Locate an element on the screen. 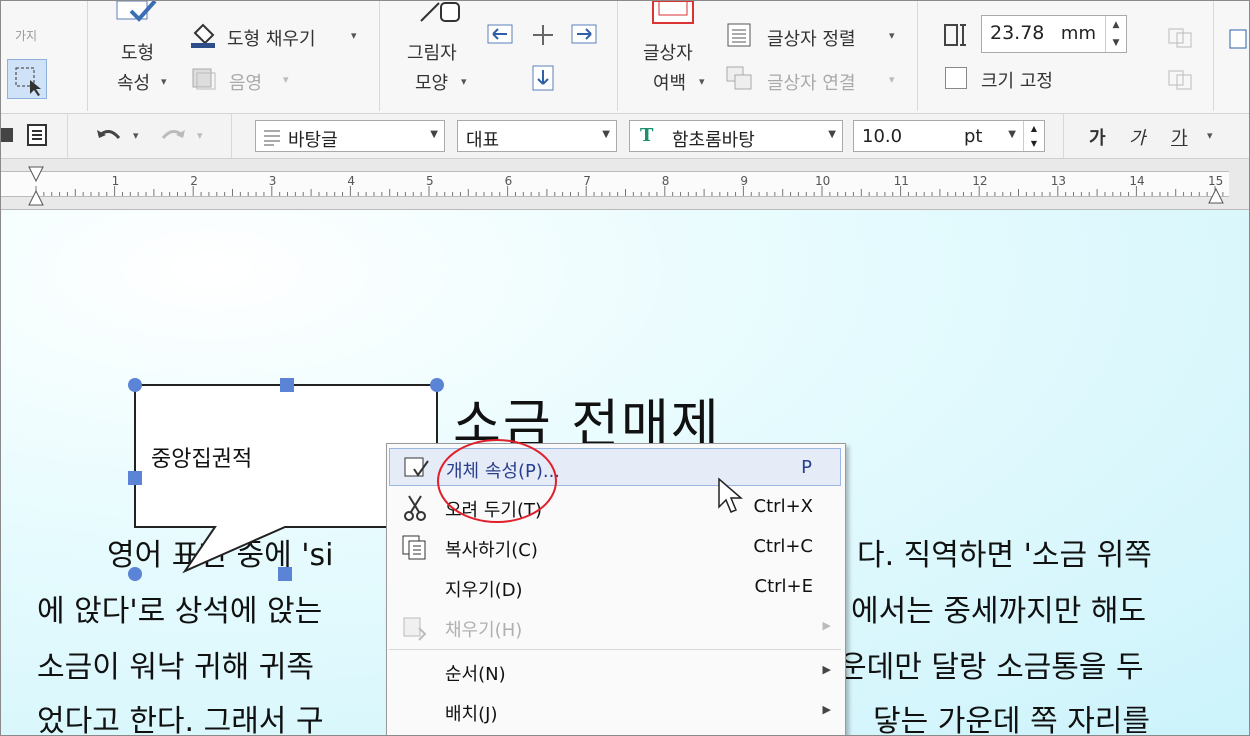  picture-shape-icon is located at coordinates (441, 16).